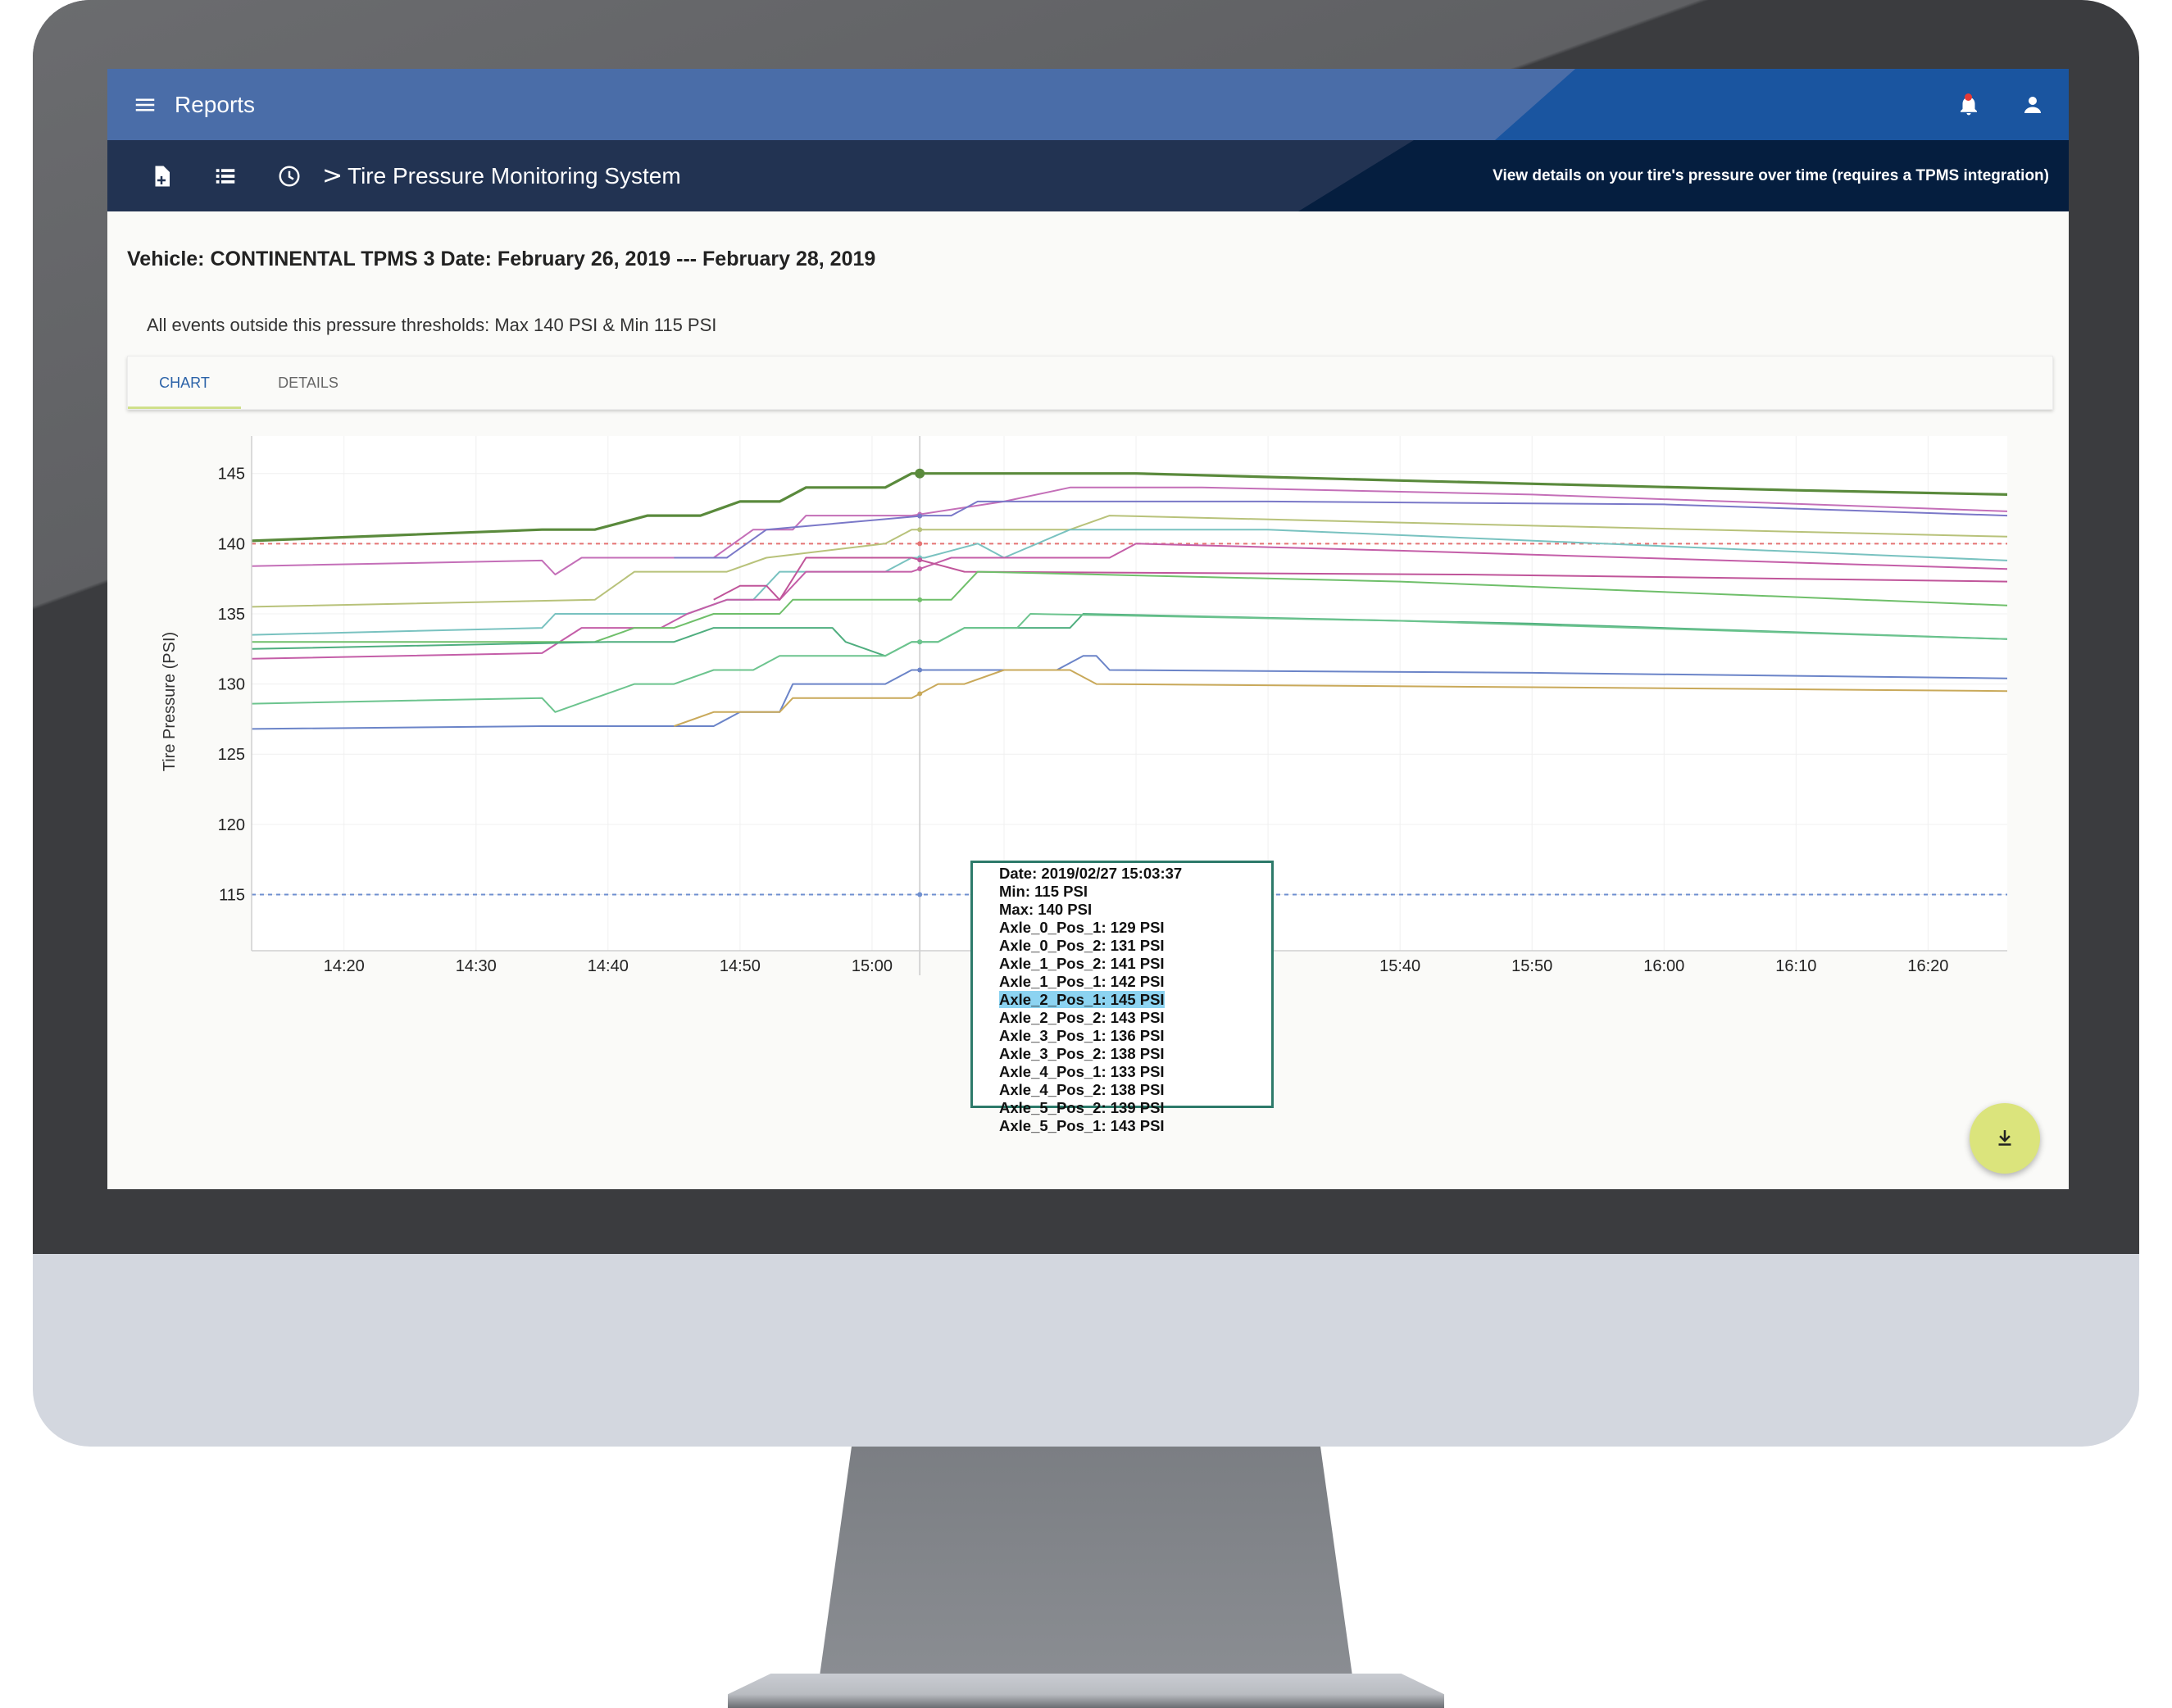 Image resolution: width=2172 pixels, height=1708 pixels. What do you see at coordinates (2033, 105) in the screenshot?
I see `user-icon` at bounding box center [2033, 105].